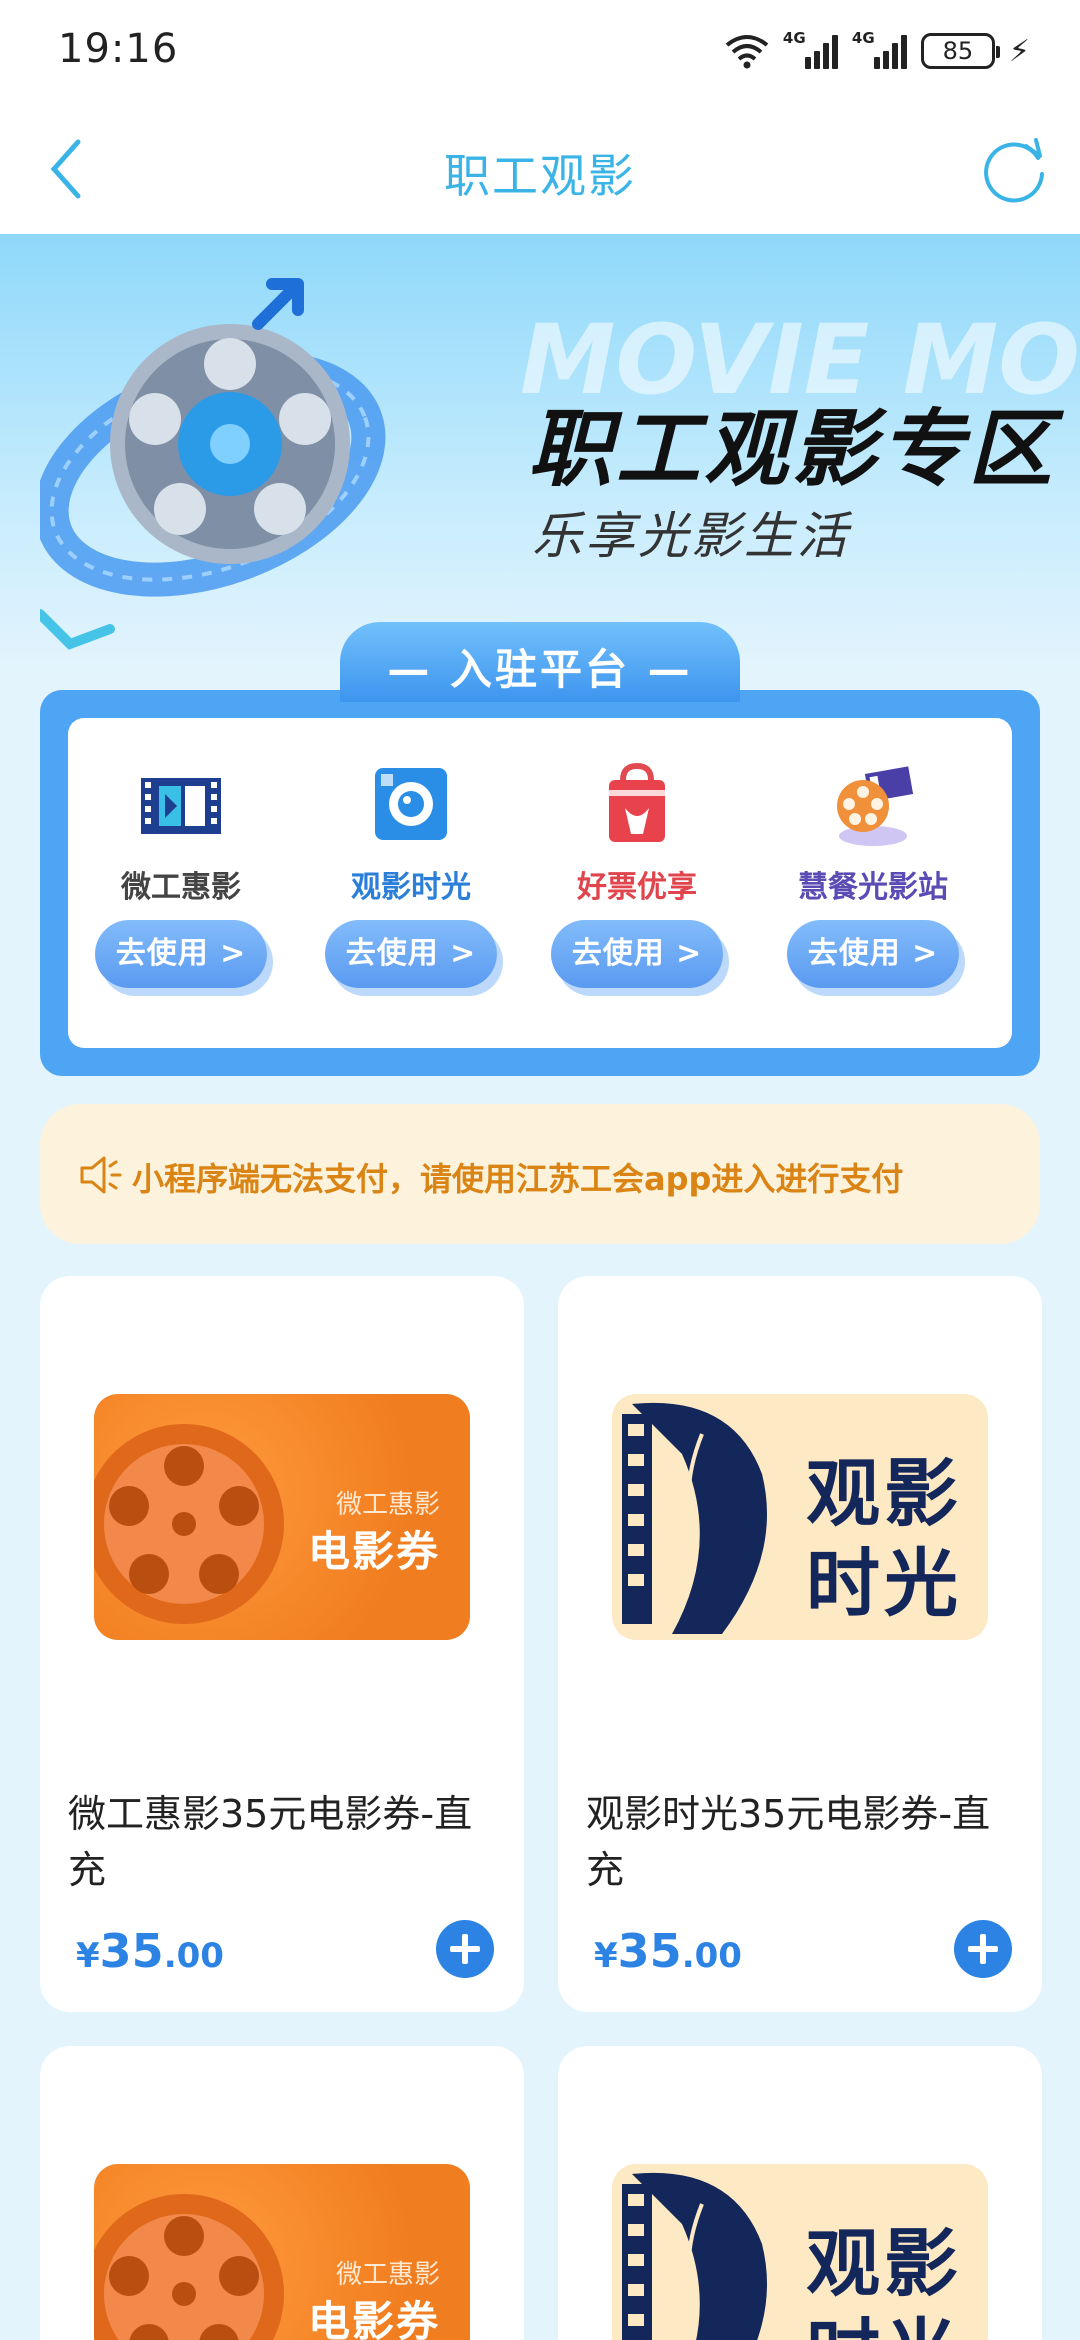  I want to click on platform-item-haopiaoyouxiang: 好票优享 去使用 >, so click(637, 873).